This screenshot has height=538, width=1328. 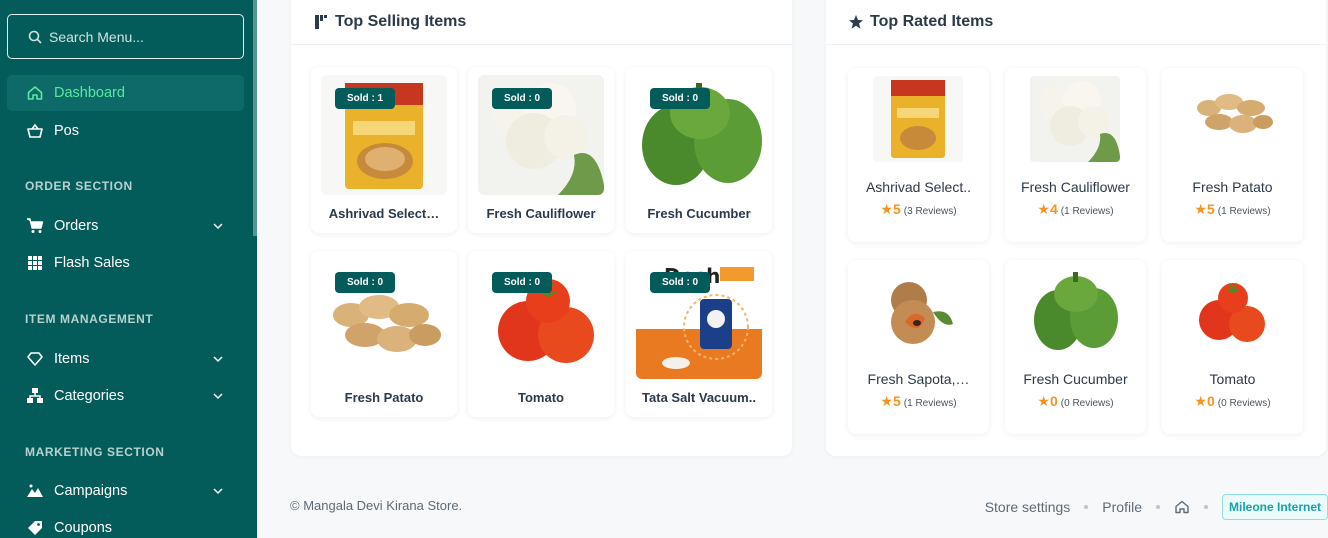 What do you see at coordinates (541, 397) in the screenshot?
I see `product-name: Tomato` at bounding box center [541, 397].